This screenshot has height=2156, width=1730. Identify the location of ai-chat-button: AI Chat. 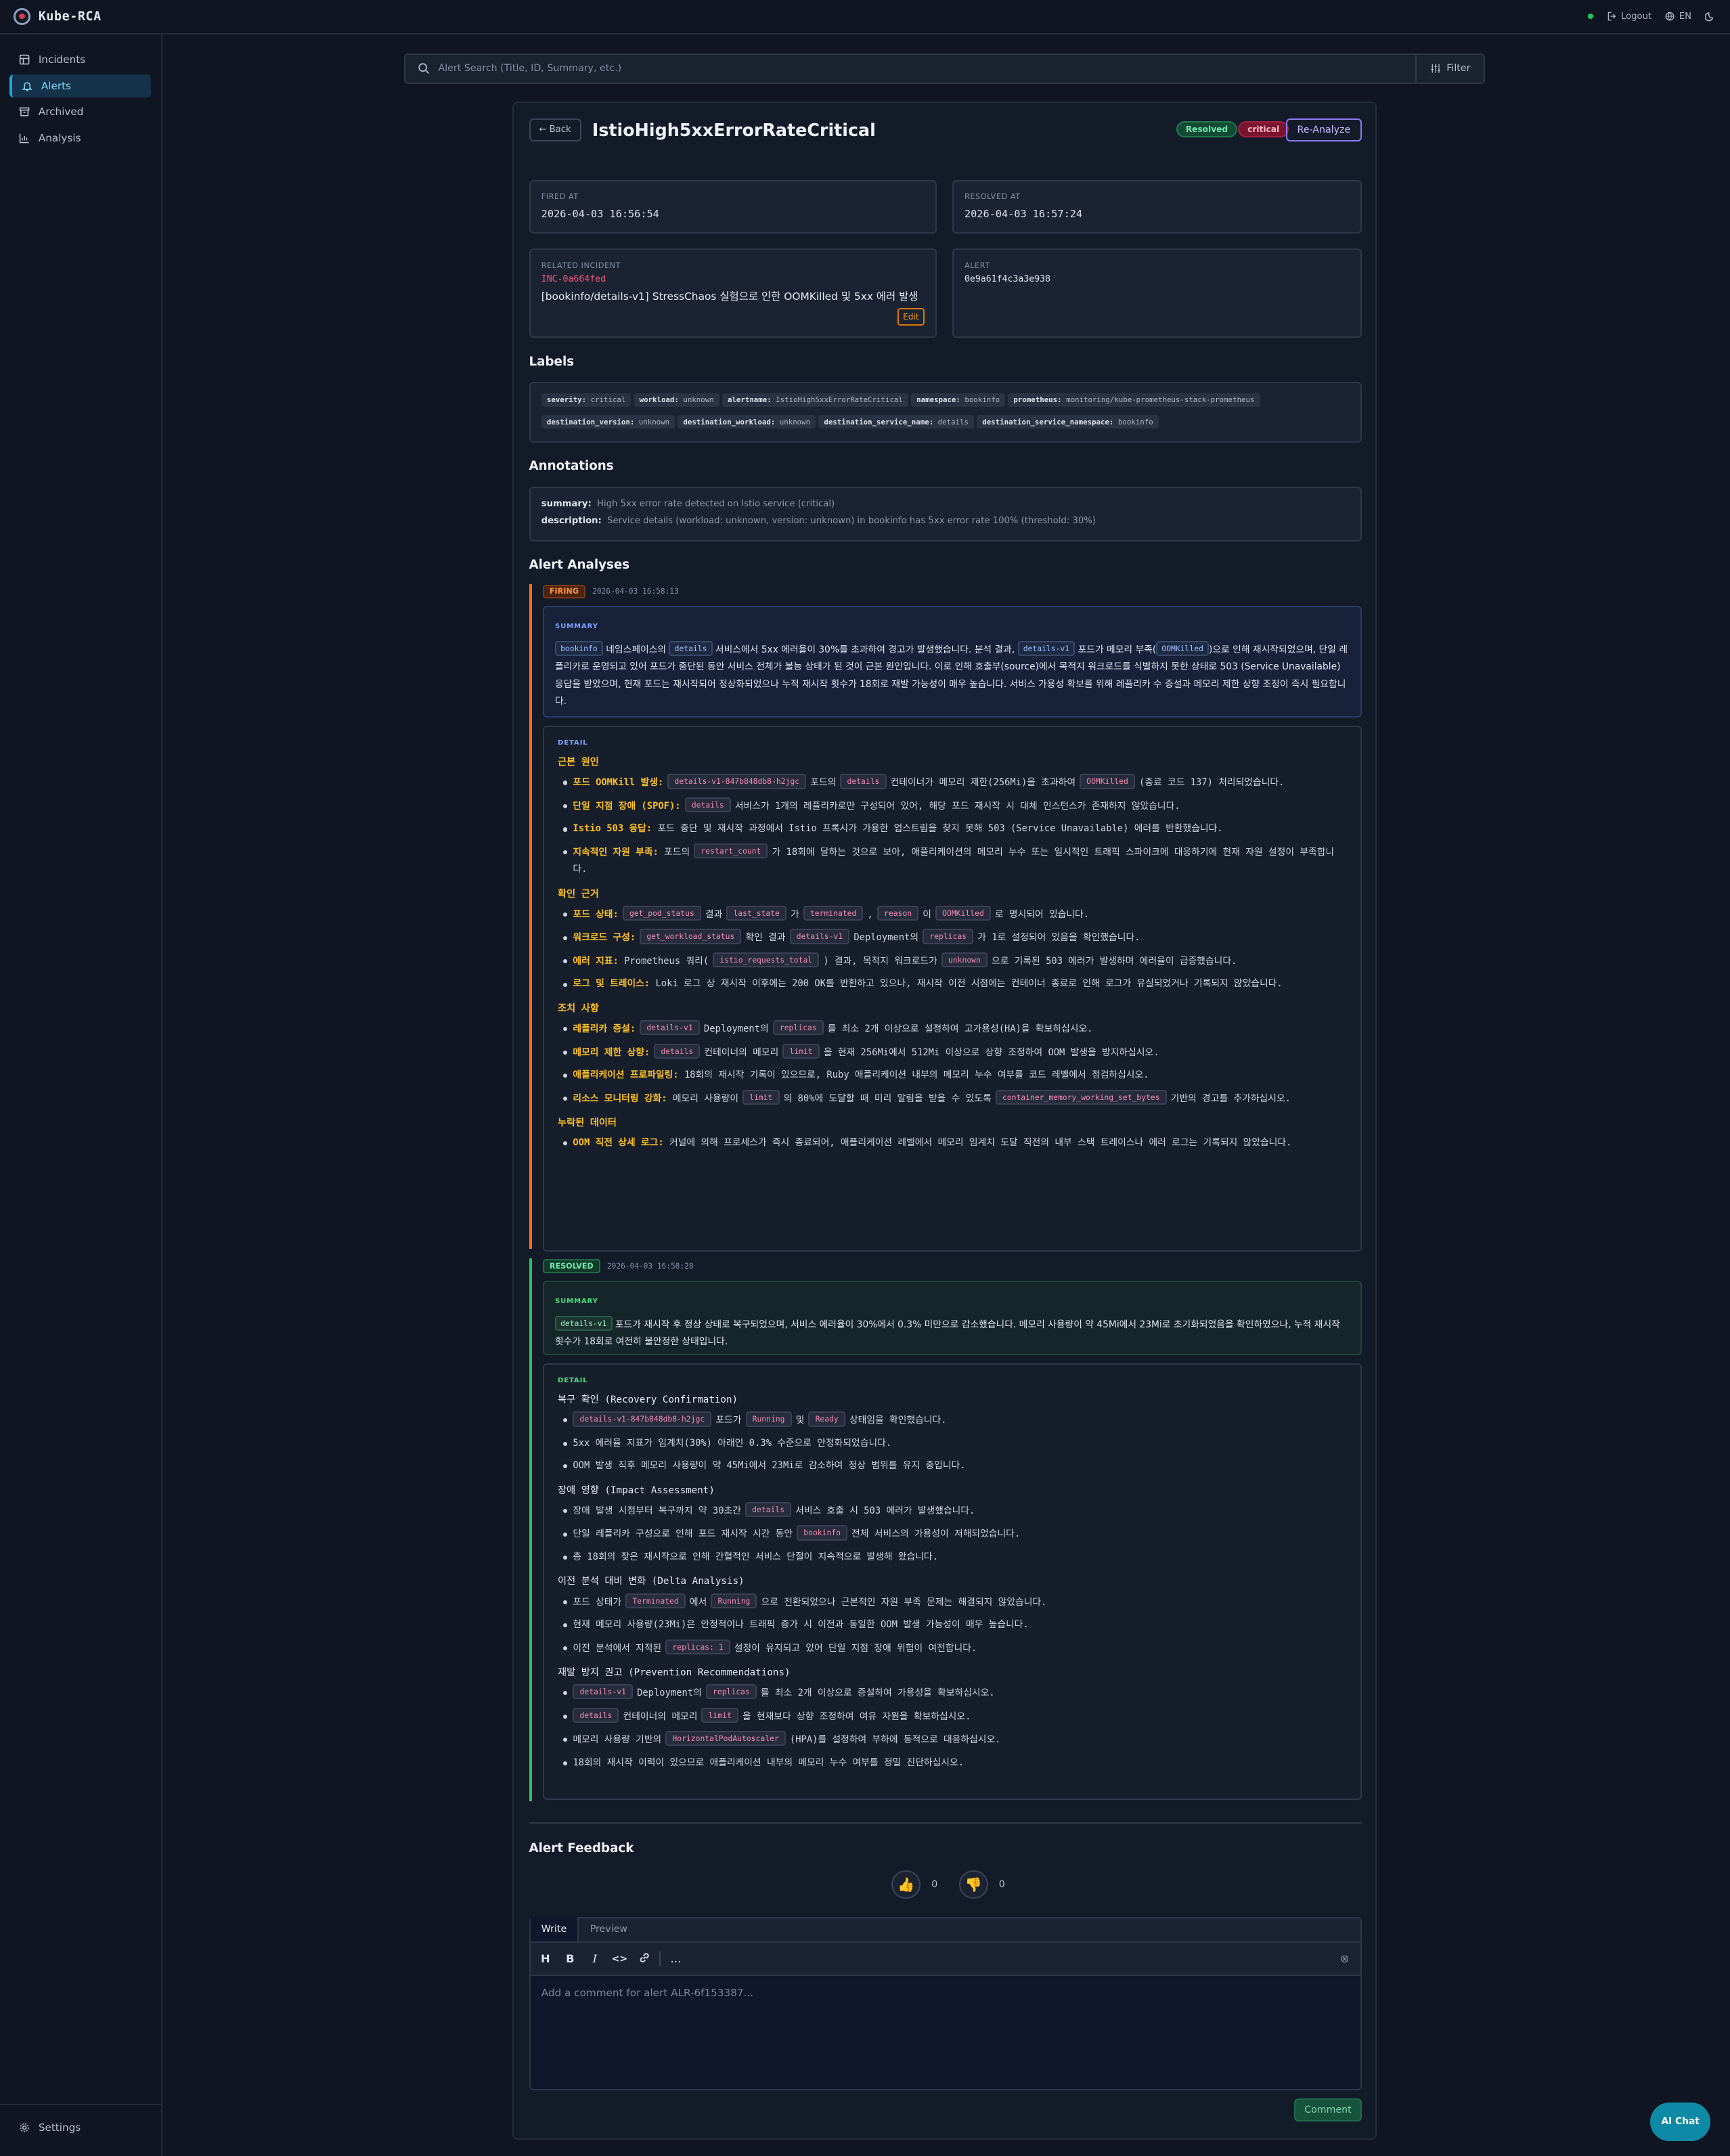
(1681, 2121).